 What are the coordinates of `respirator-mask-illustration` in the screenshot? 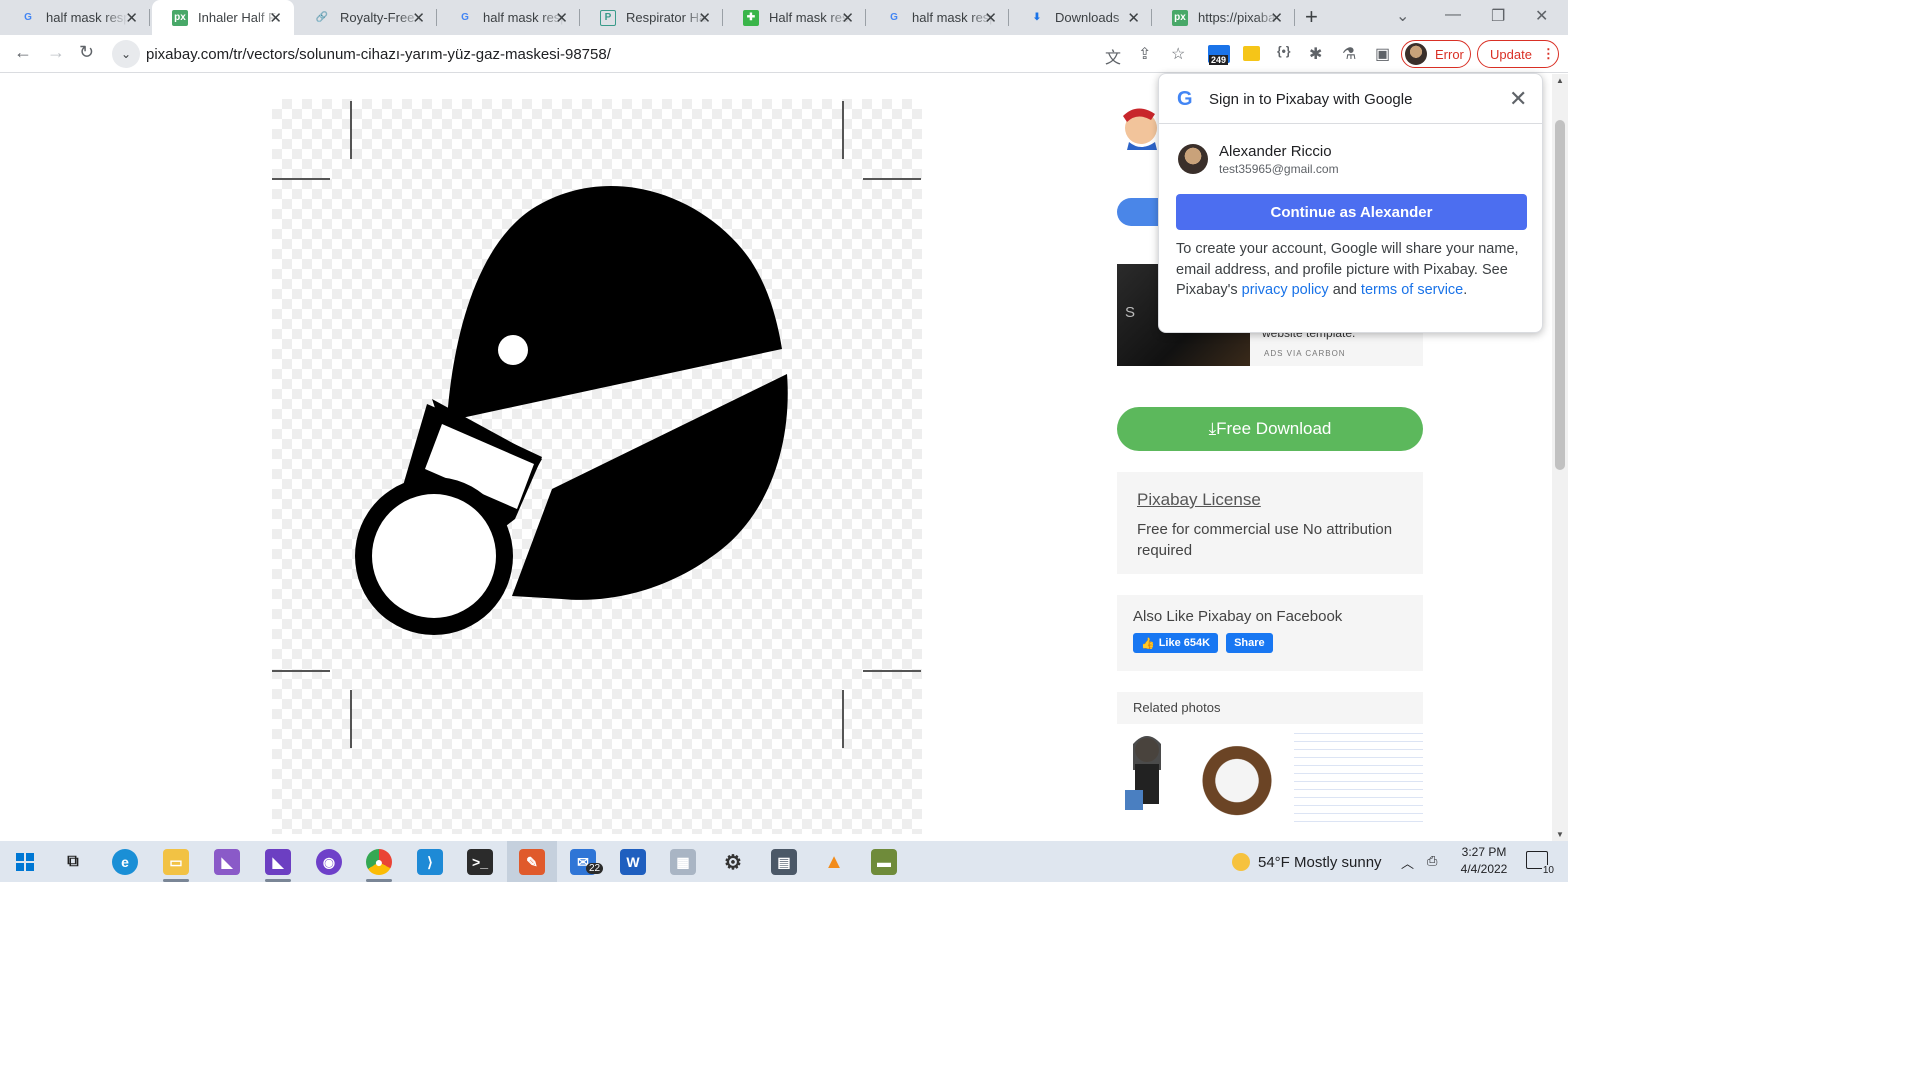 It's located at (571, 410).